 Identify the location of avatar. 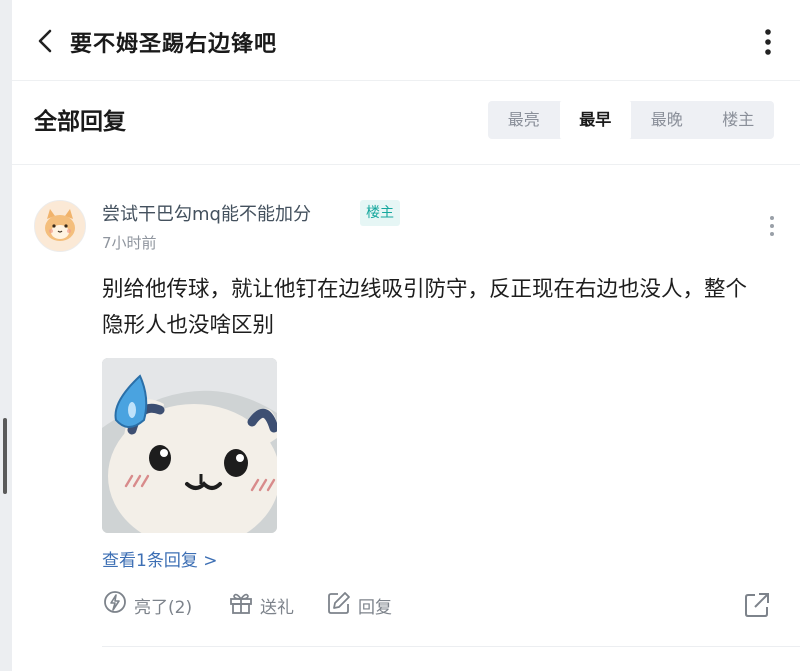
(60, 226).